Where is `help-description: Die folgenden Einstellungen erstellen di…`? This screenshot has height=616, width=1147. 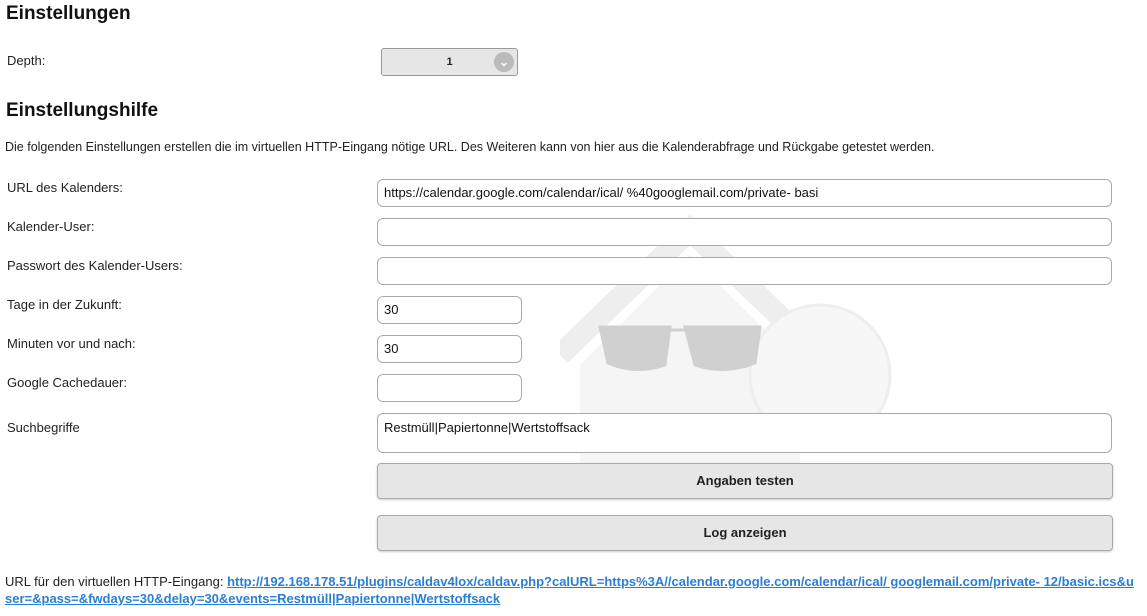 help-description: Die folgenden Einstellungen erstellen di… is located at coordinates (470, 147).